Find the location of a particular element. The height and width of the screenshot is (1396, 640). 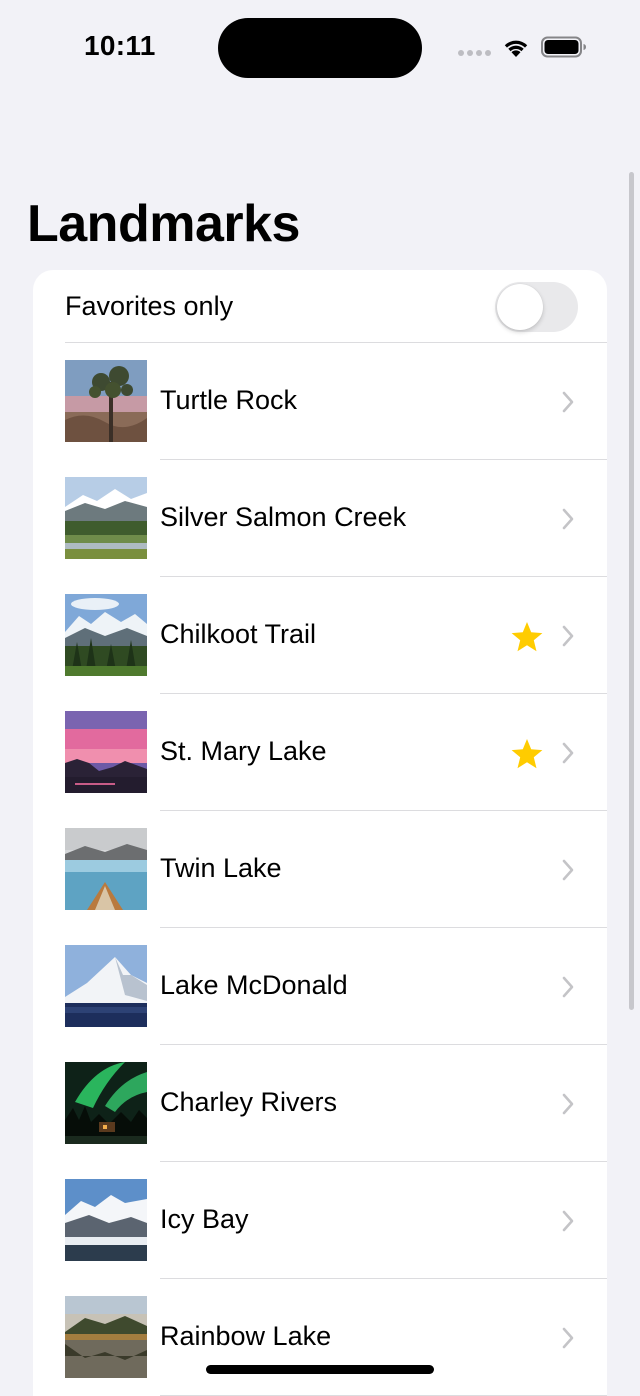

landmark-name: Turtle Rock is located at coordinates (229, 400).